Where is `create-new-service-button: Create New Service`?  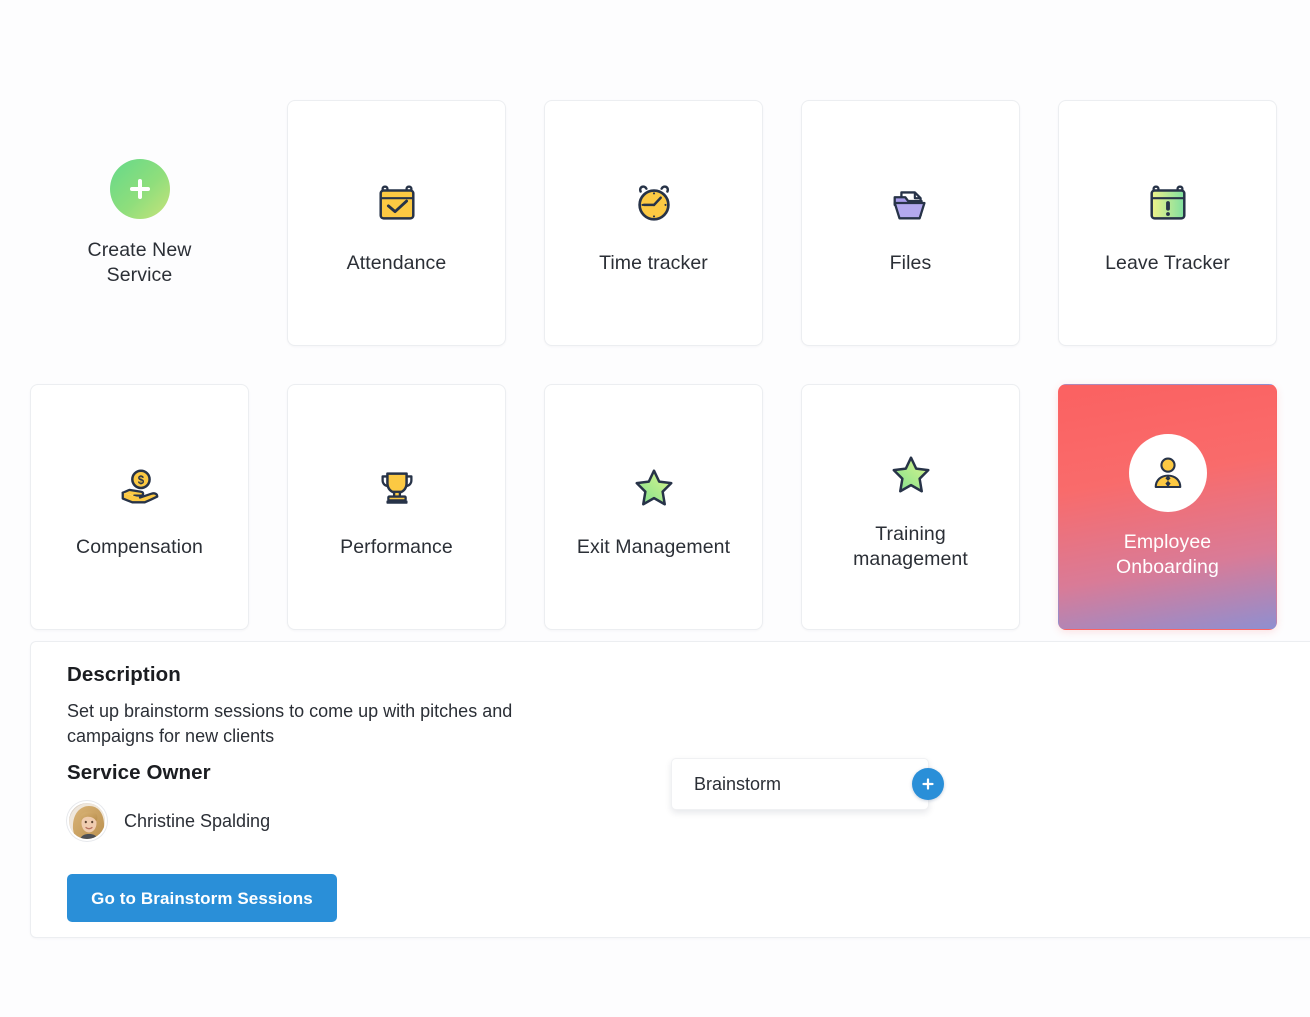
create-new-service-button: Create New Service is located at coordinates (139, 223).